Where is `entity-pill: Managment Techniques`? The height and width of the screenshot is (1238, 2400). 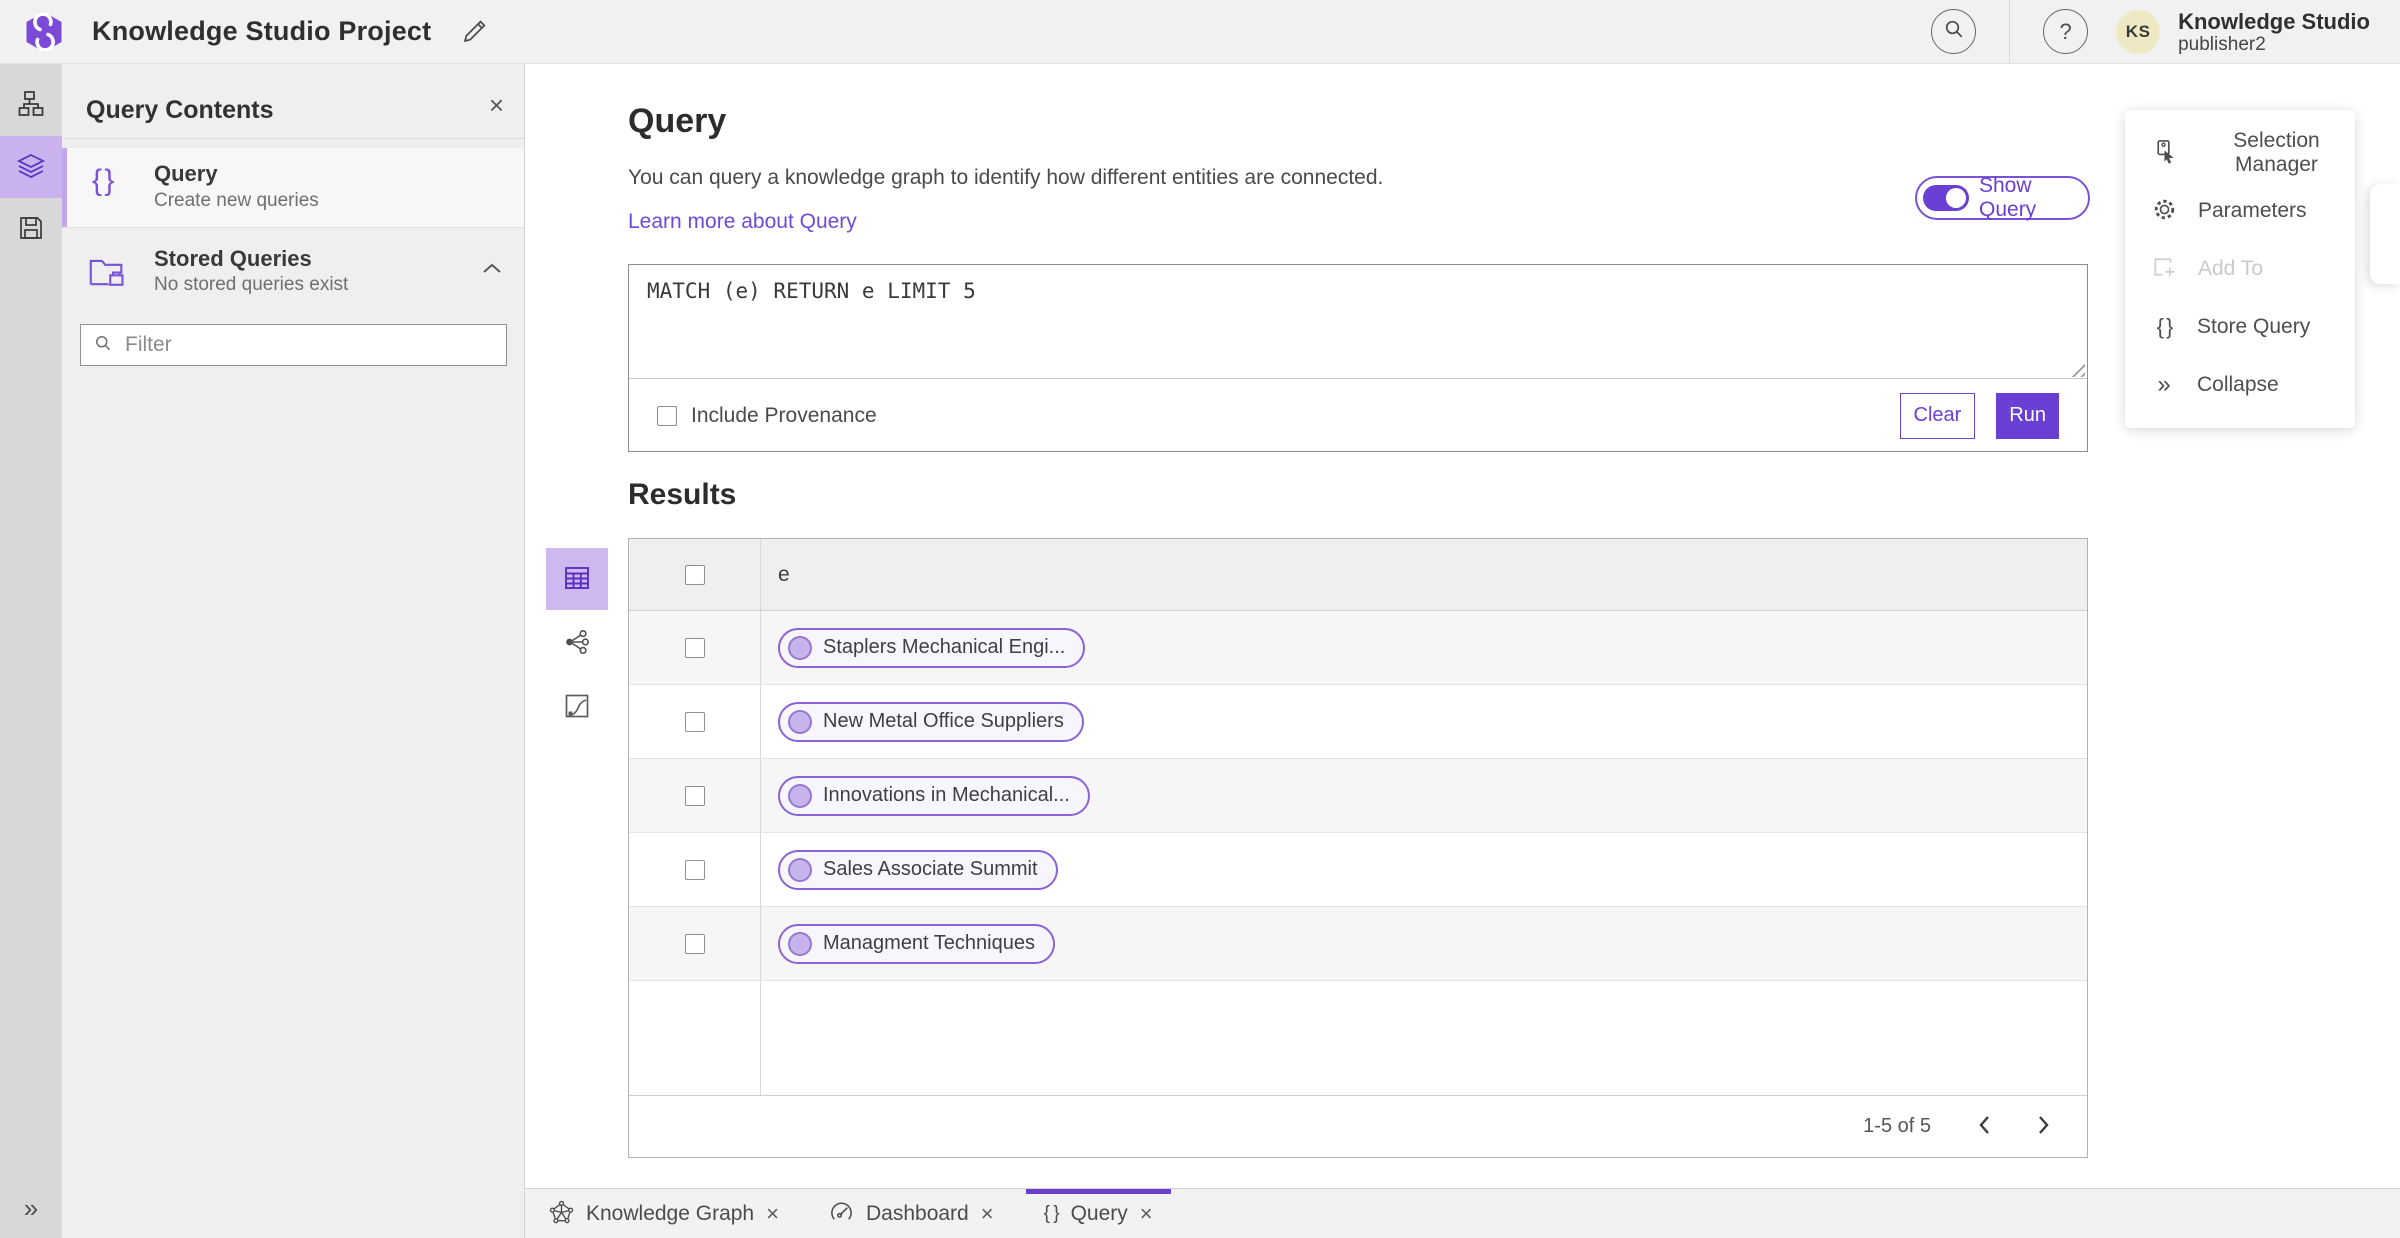 entity-pill: Managment Techniques is located at coordinates (916, 943).